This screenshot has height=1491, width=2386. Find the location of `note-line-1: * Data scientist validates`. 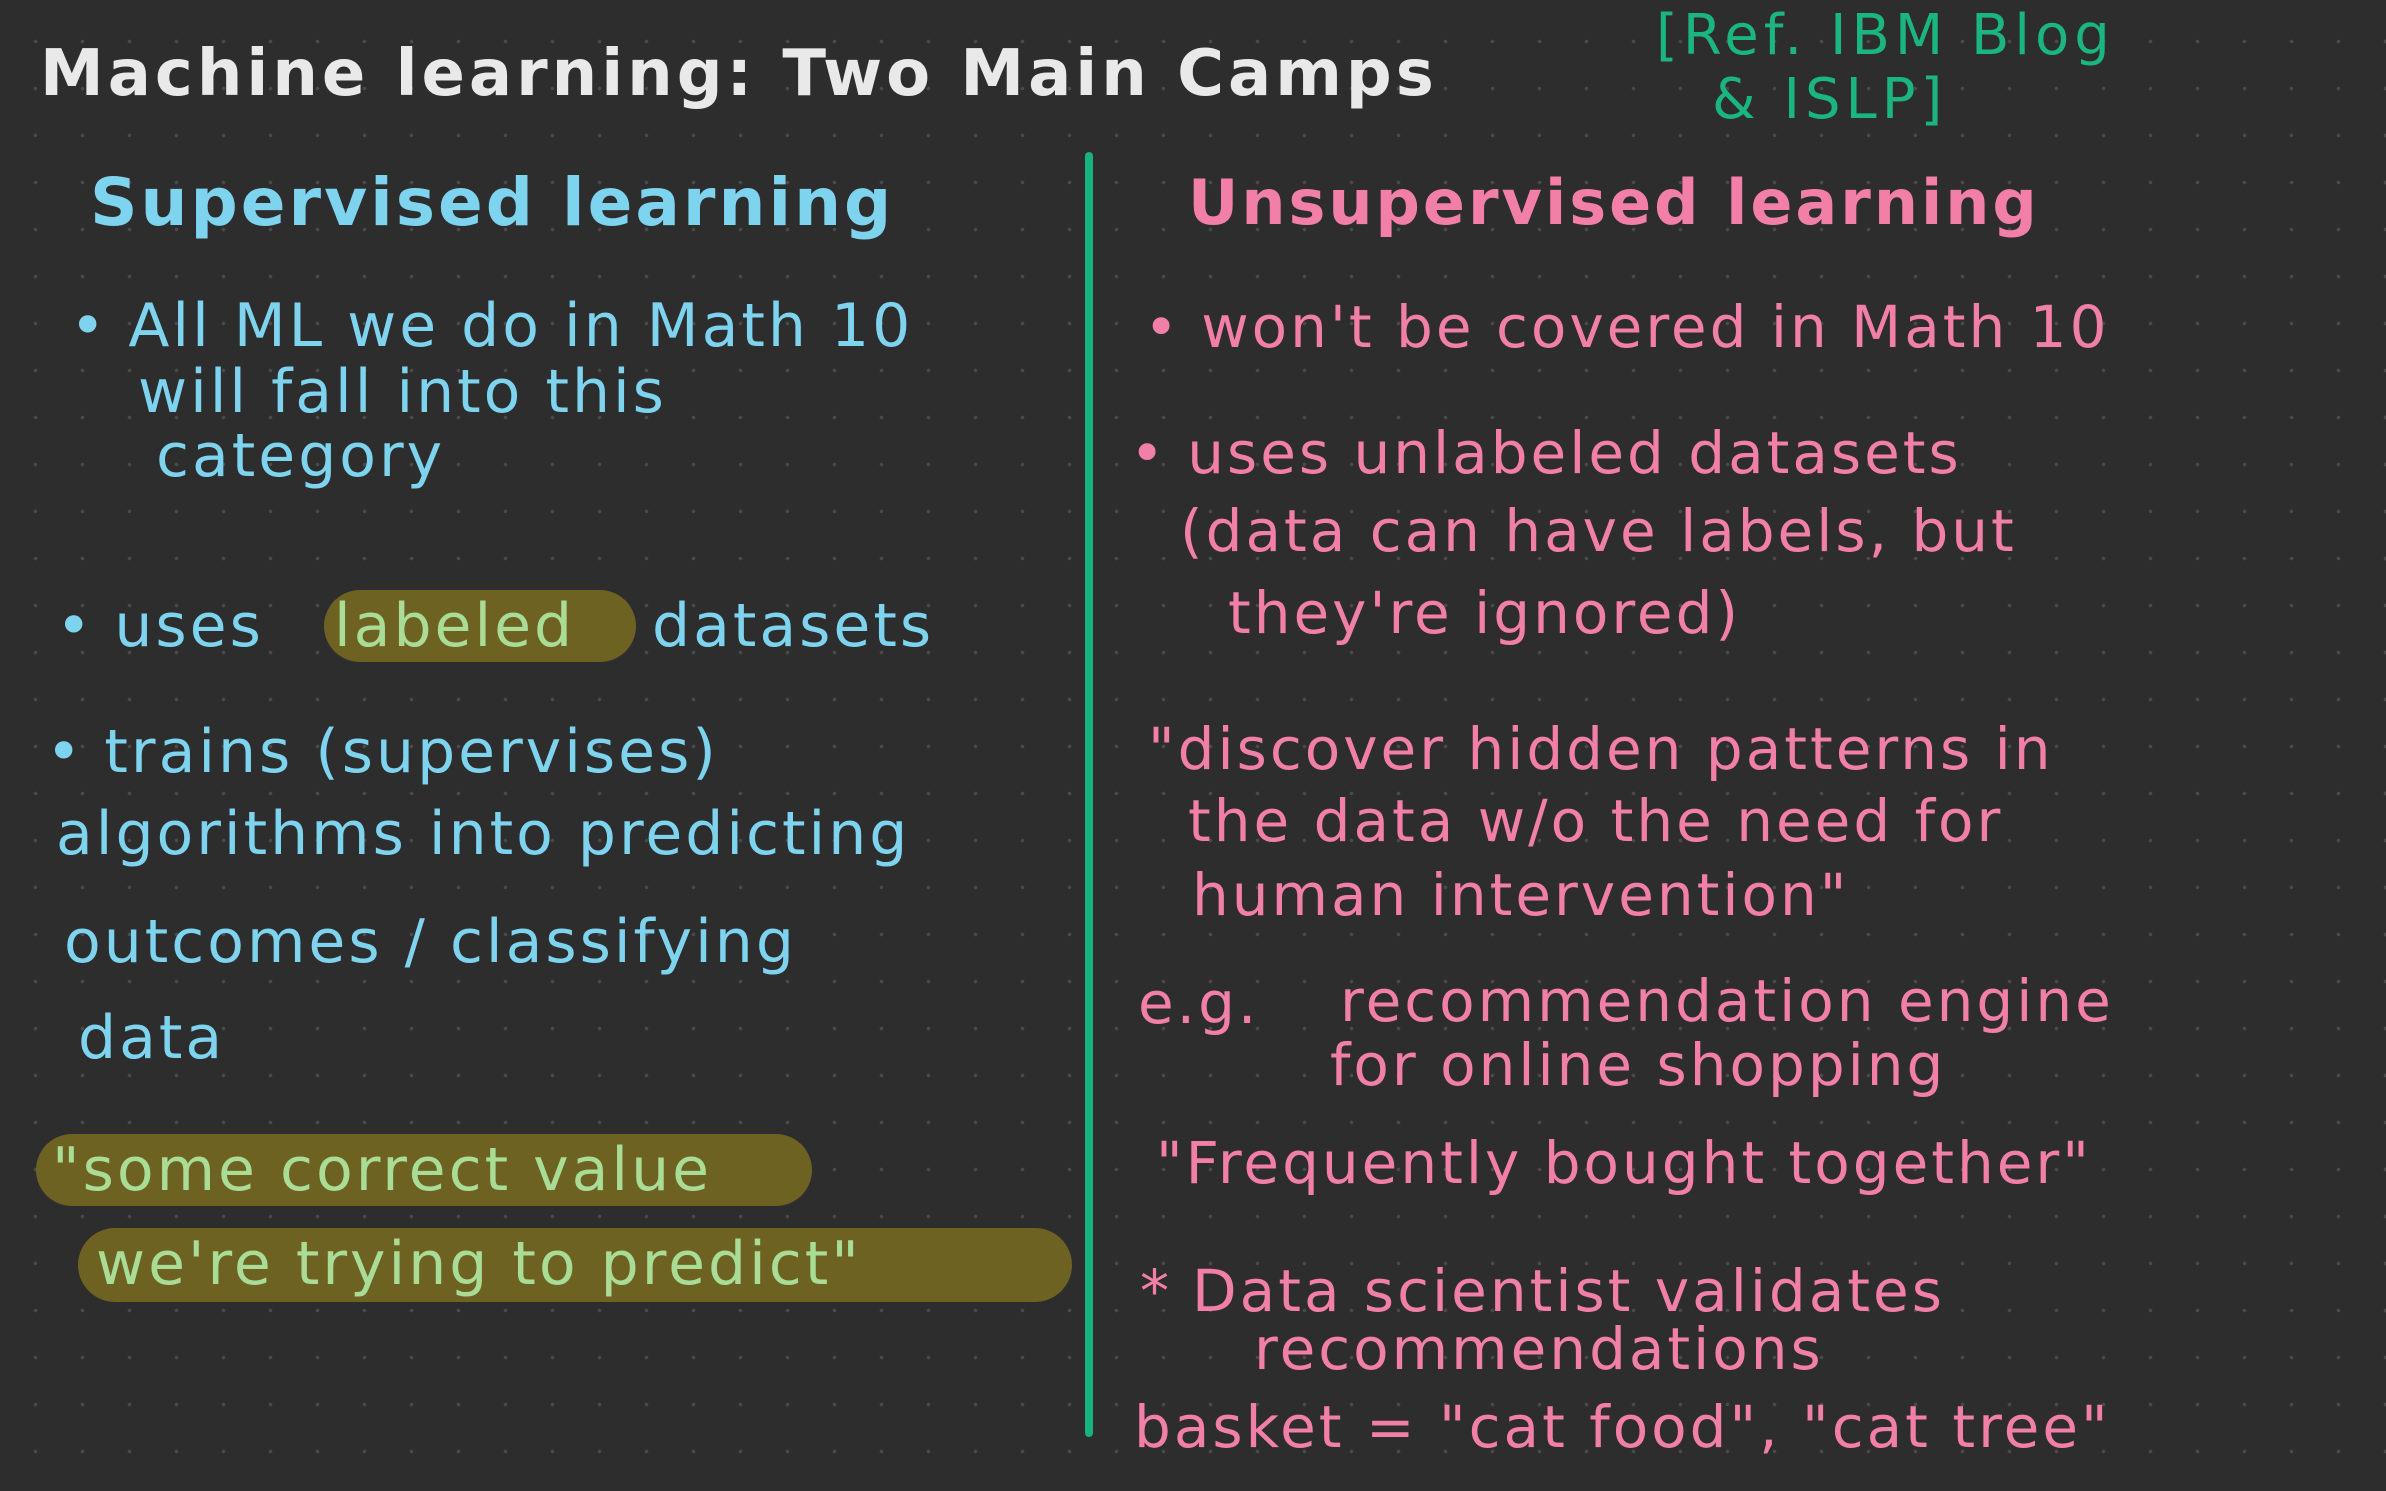

note-line-1: * Data scientist validates is located at coordinates (1542, 1291).